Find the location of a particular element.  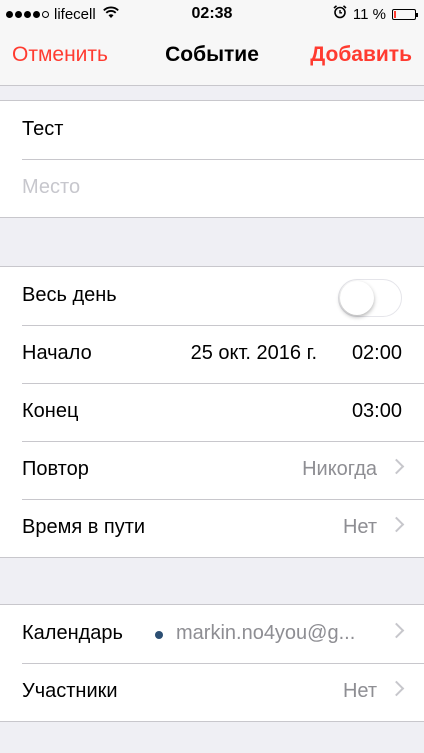

location-placeholder: Место is located at coordinates (51, 187).